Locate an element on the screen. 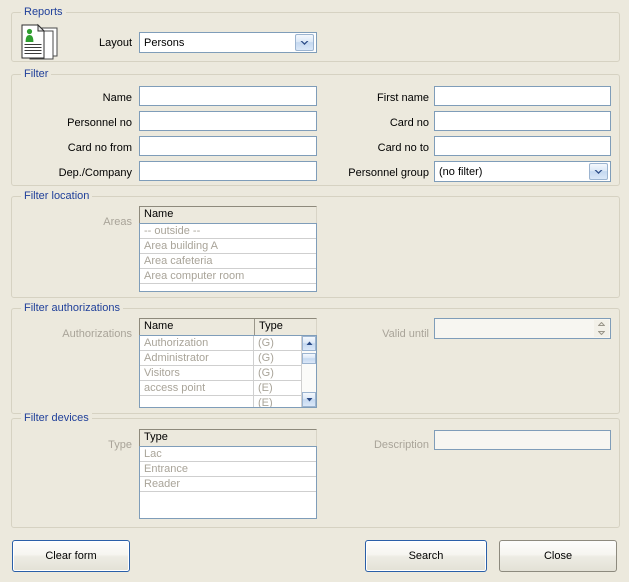 This screenshot has height=582, width=629. areas-list-header: Name is located at coordinates (228, 214).